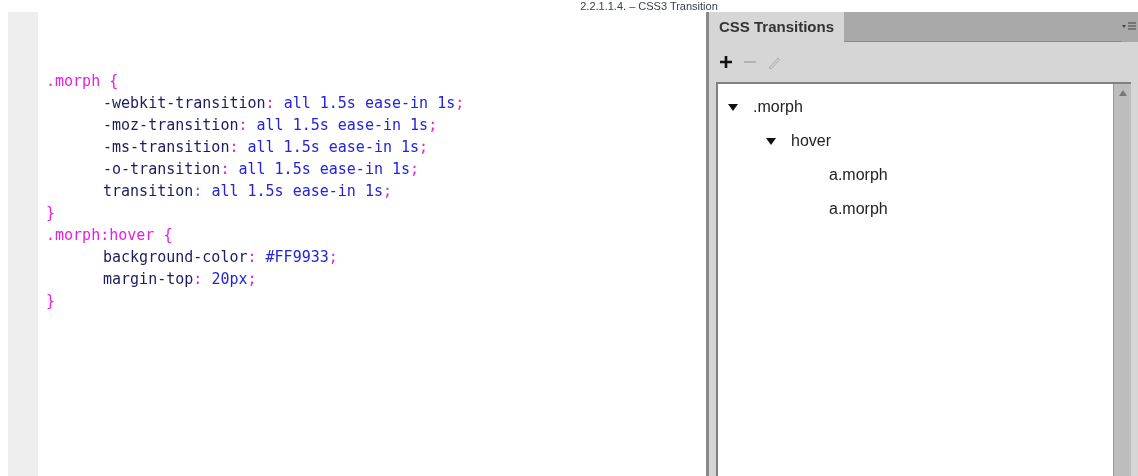 The image size is (1138, 476). I want to click on code-line: -webkit-transition: all 1.5s ease-in 1s;, so click(284, 103).